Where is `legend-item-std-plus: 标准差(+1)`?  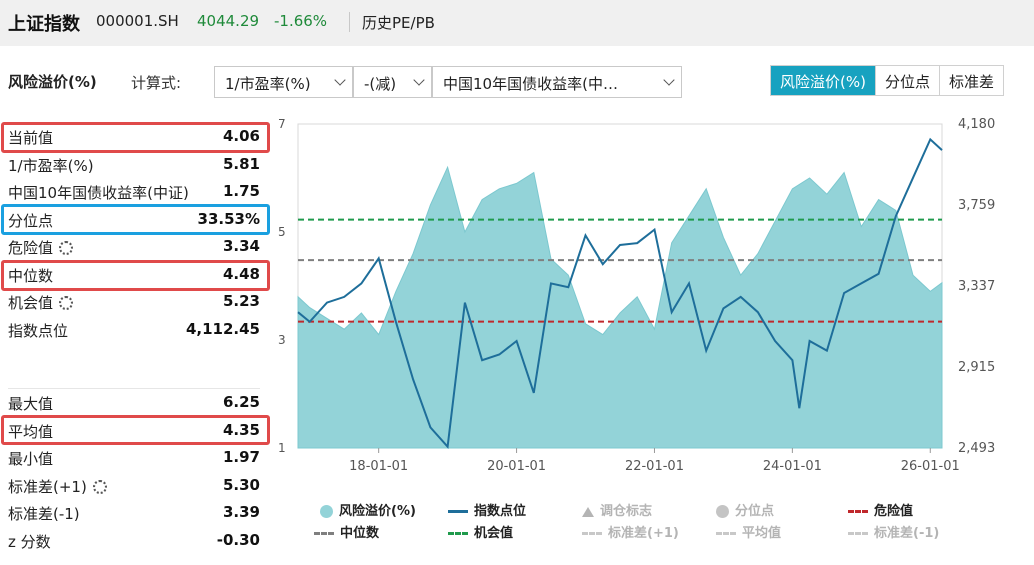 legend-item-std-plus: 标准差(+1) is located at coordinates (630, 531).